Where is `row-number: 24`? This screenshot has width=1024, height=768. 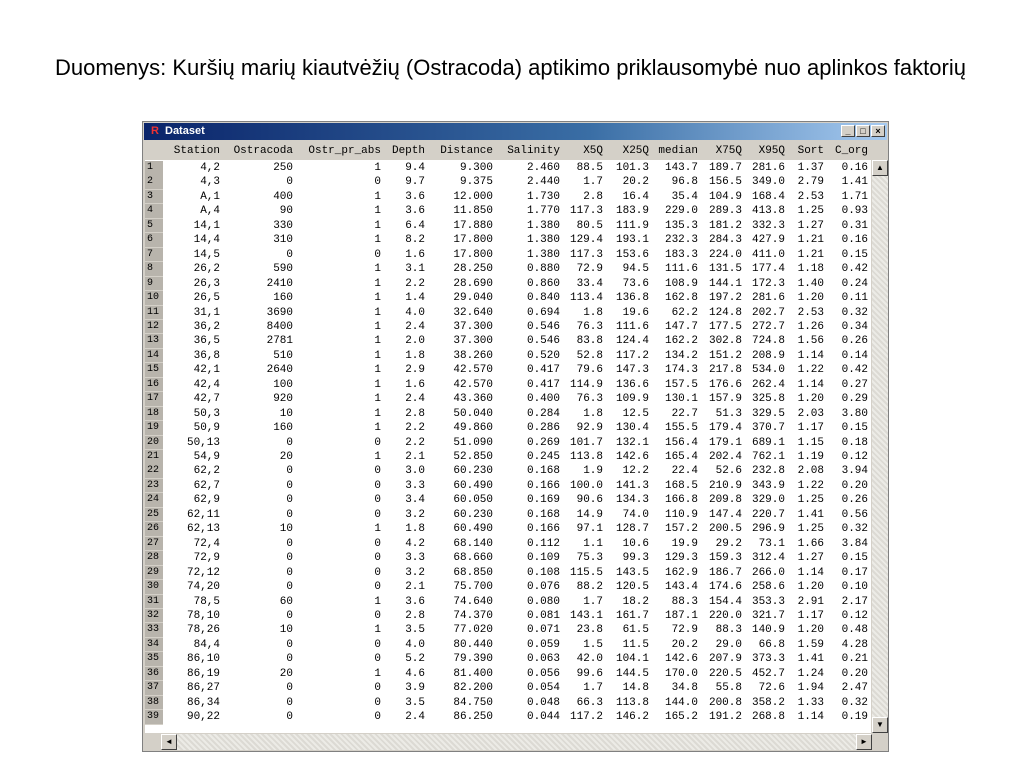 row-number: 24 is located at coordinates (154, 500).